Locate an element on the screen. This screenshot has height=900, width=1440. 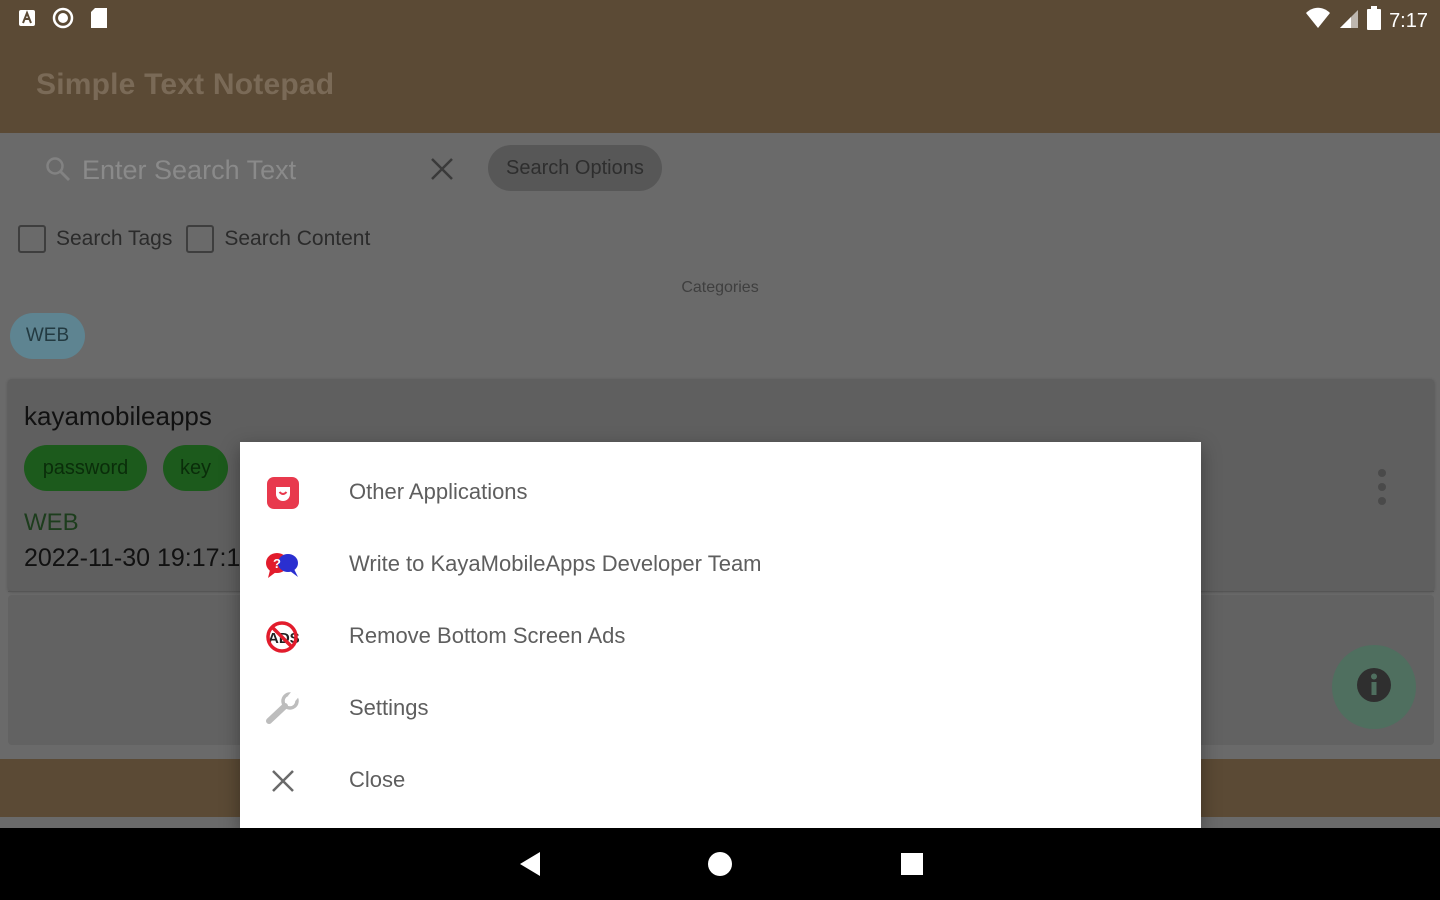
search-options-button: Search Options is located at coordinates (575, 168).